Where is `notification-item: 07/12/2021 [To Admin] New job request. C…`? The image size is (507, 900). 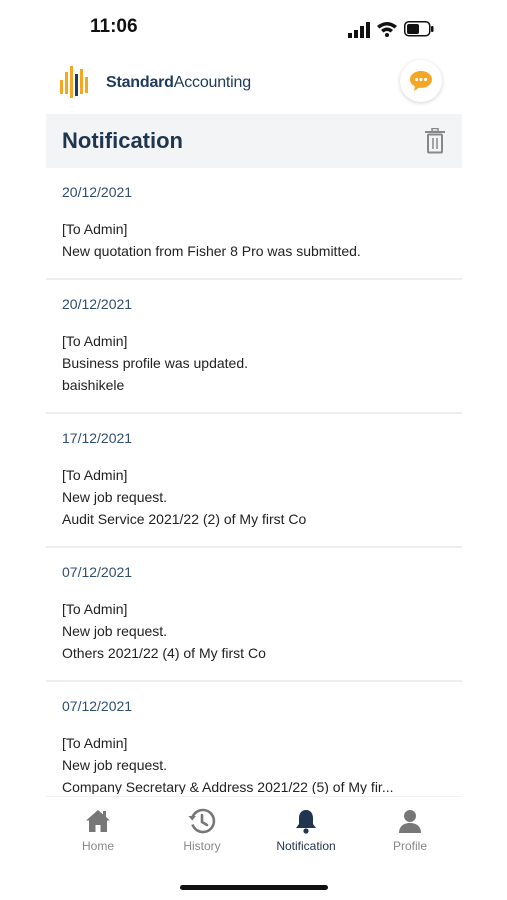 notification-item: 07/12/2021 [To Admin] New job request. C… is located at coordinates (254, 738).